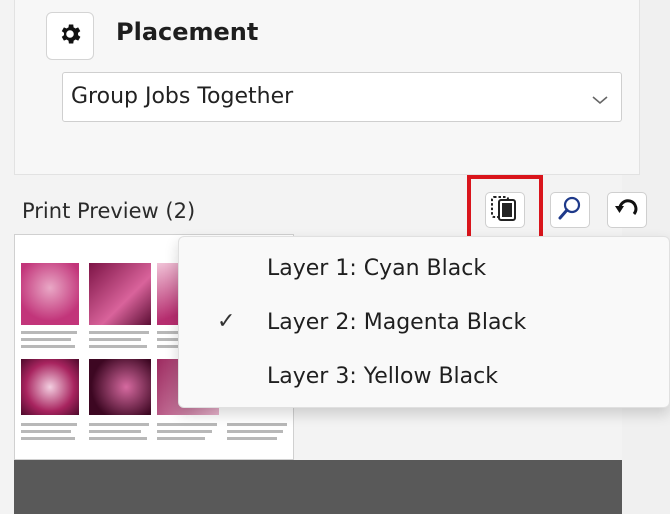  I want to click on layers-button-highlight, so click(505, 208).